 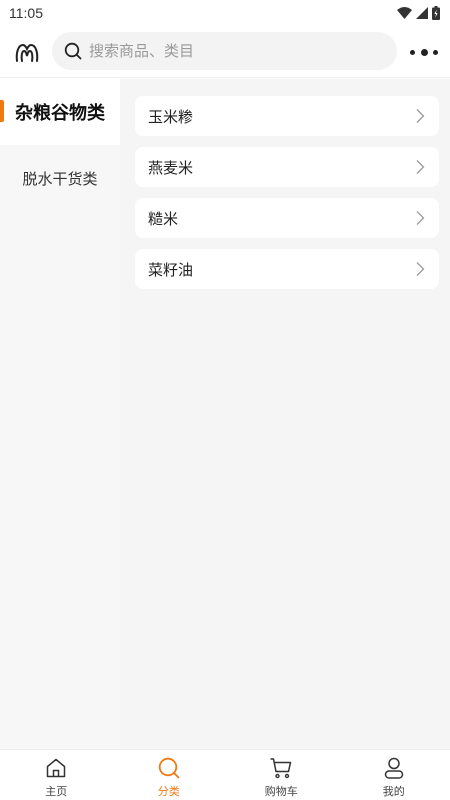 I want to click on status-icons, so click(x=418, y=13).